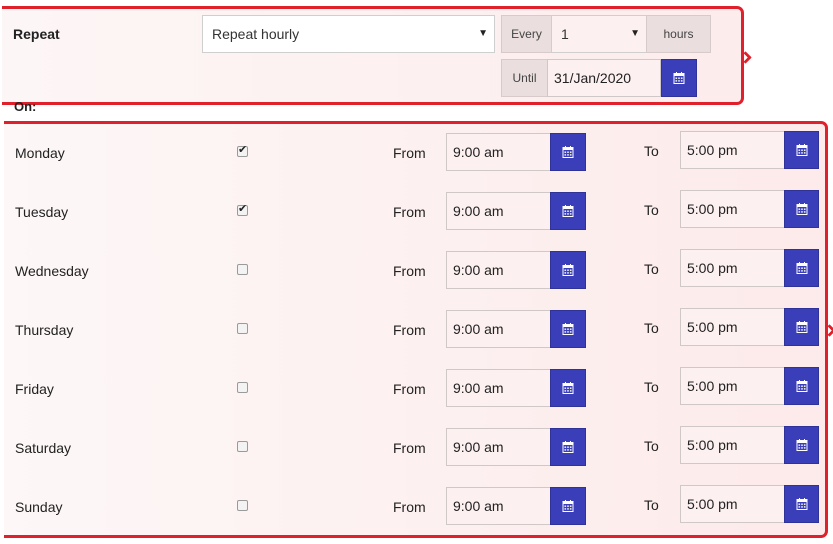 Image resolution: width=833 pixels, height=544 pixels. What do you see at coordinates (348, 34) in the screenshot?
I see `repeat-mode-select: Repeat hourly ▼` at bounding box center [348, 34].